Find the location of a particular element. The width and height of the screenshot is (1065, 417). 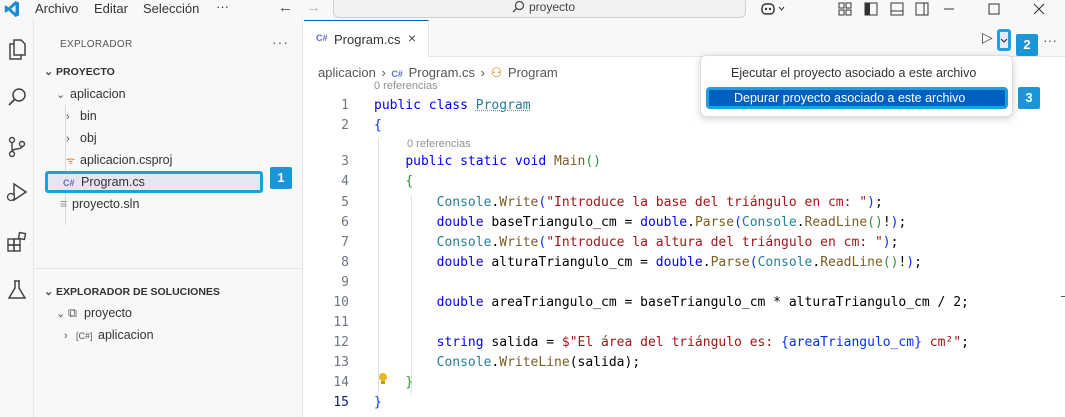

breadcrumb: aplicacion › C# Program.cs › ⚇ Program is located at coordinates (439, 73).